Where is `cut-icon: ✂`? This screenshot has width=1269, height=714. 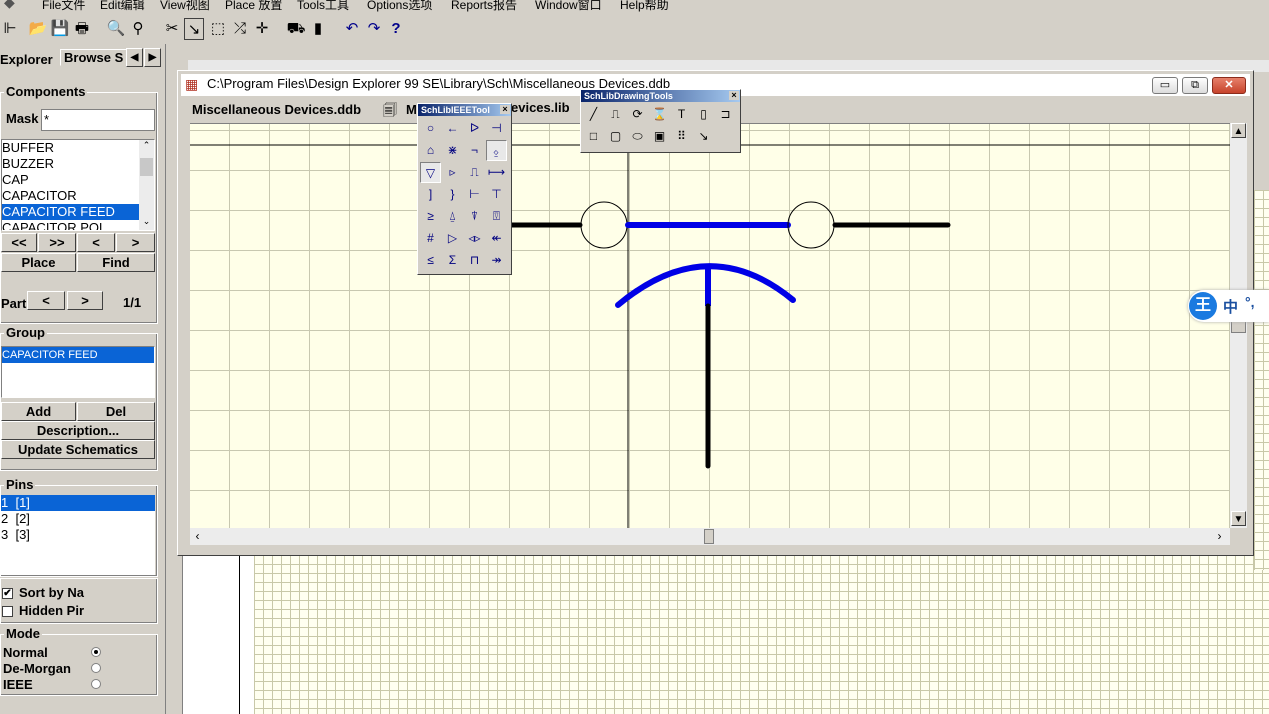
cut-icon: ✂ is located at coordinates (172, 29).